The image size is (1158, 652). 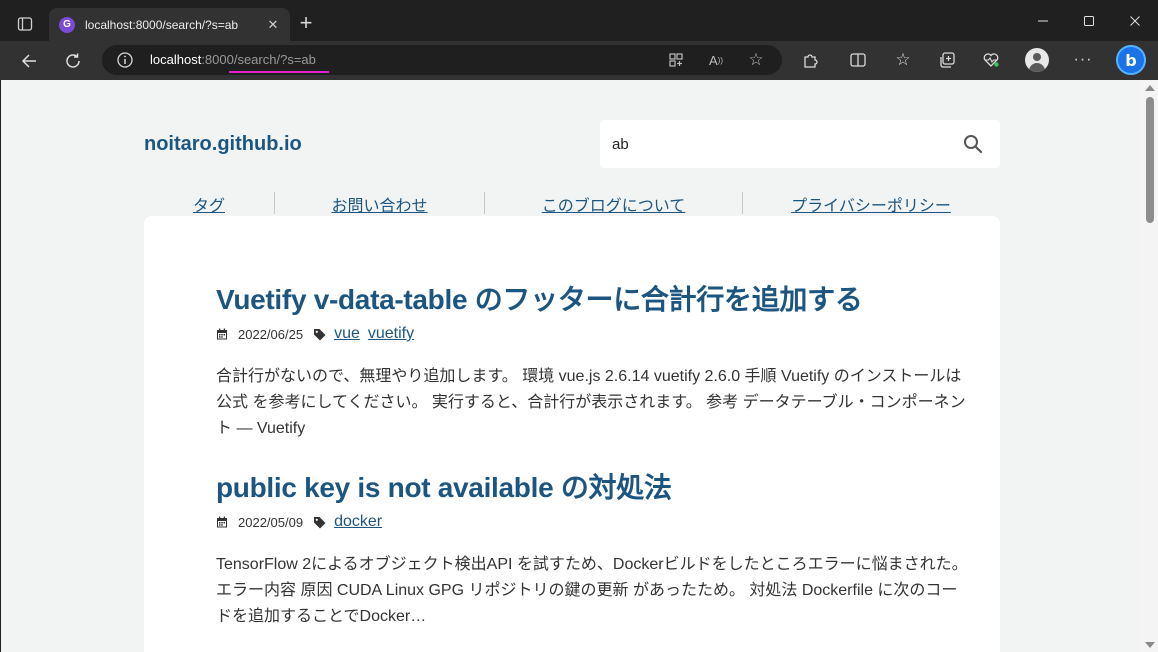 What do you see at coordinates (258, 59) in the screenshot?
I see `url-path: :8000/search/?s=ab` at bounding box center [258, 59].